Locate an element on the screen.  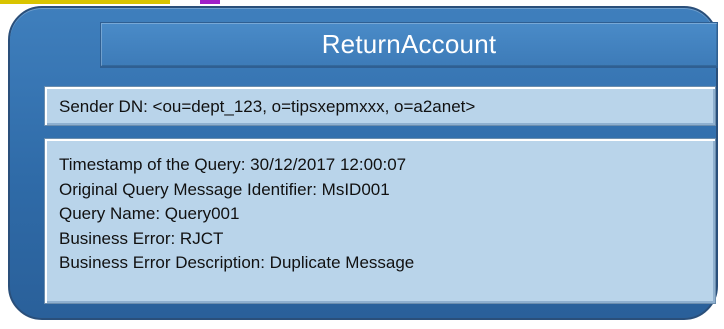
query-name-line: Query Name: Query001 is located at coordinates (149, 213).